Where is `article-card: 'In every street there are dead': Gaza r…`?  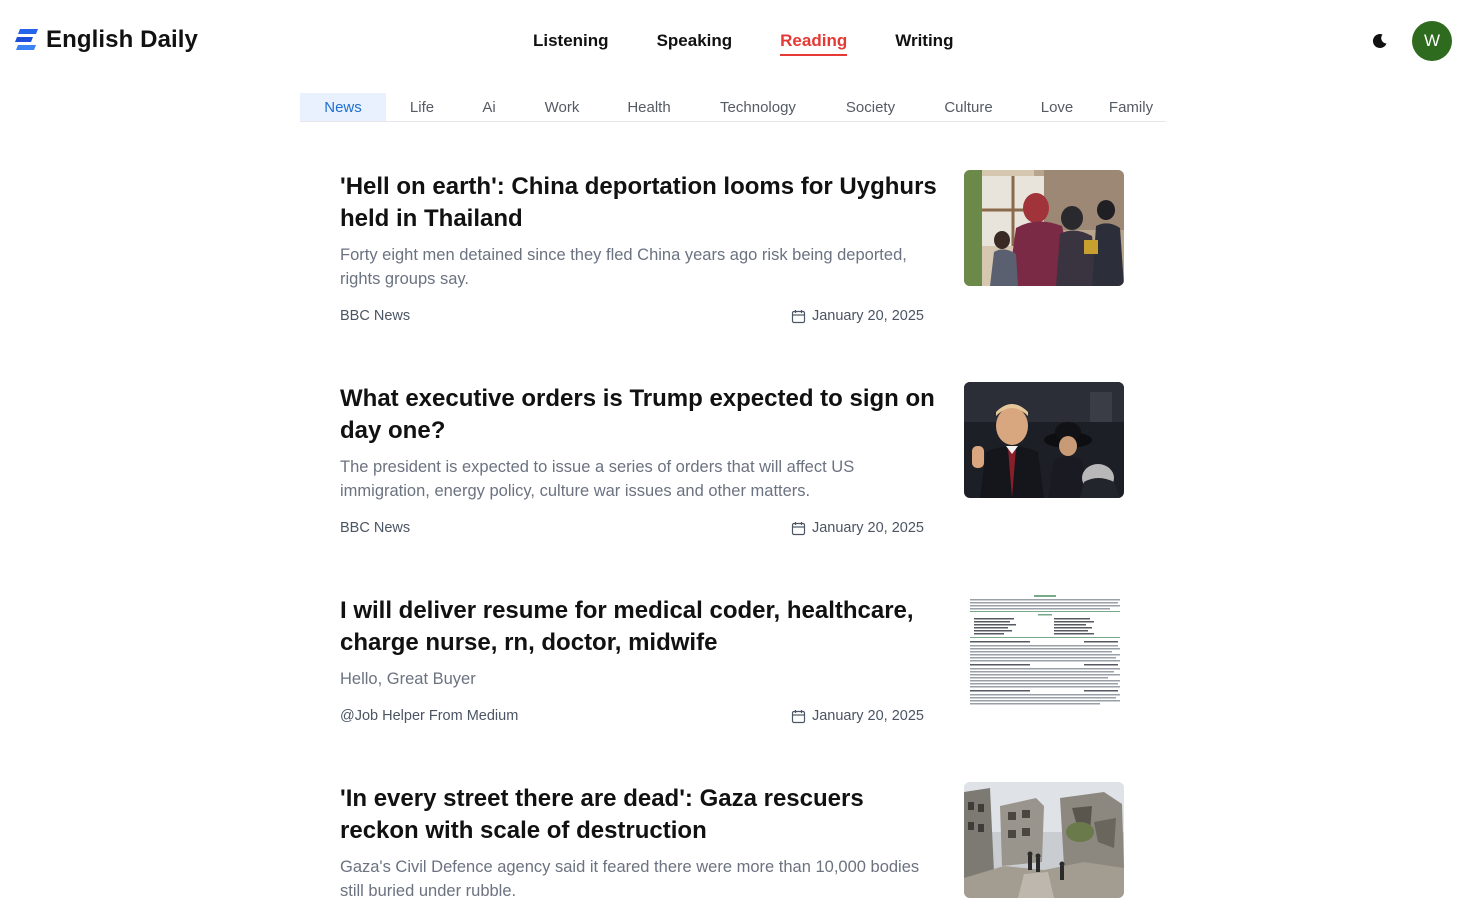 article-card: 'In every street there are dead': Gaza r… is located at coordinates (732, 845).